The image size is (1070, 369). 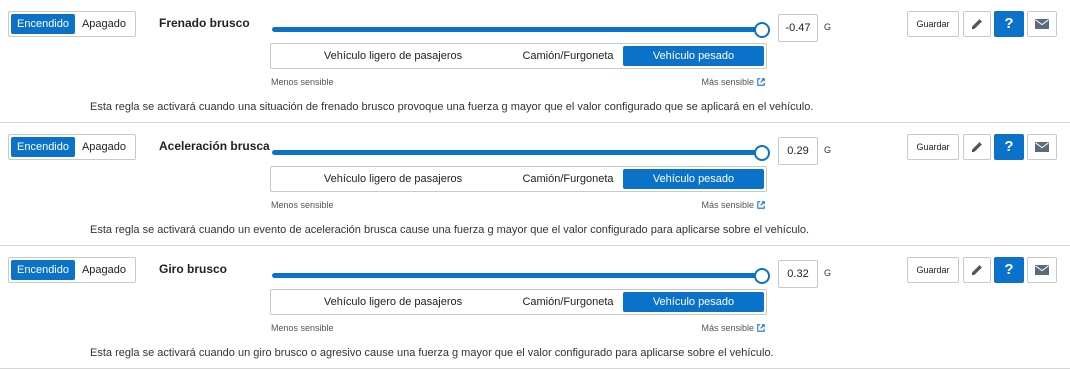 I want to click on threshold-value-input: -0.47, so click(x=798, y=28).